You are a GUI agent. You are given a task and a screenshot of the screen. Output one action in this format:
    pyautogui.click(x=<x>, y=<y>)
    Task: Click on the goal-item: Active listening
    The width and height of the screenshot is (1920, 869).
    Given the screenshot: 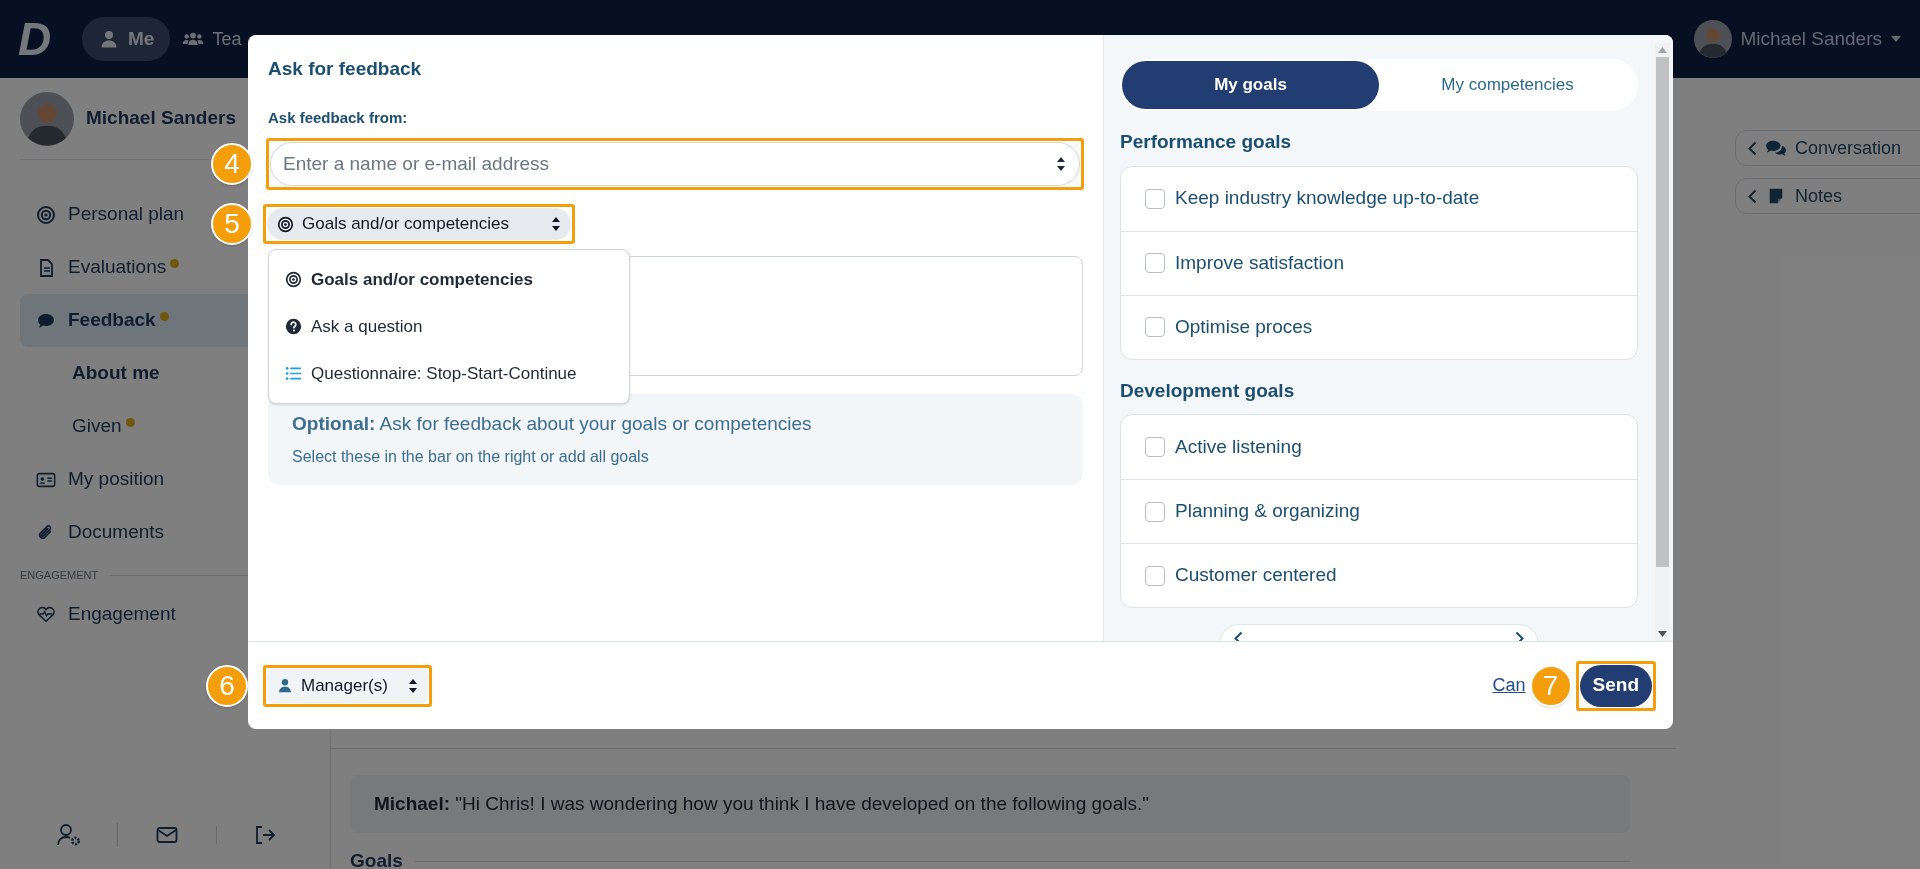 What is the action you would take?
    pyautogui.click(x=1379, y=447)
    